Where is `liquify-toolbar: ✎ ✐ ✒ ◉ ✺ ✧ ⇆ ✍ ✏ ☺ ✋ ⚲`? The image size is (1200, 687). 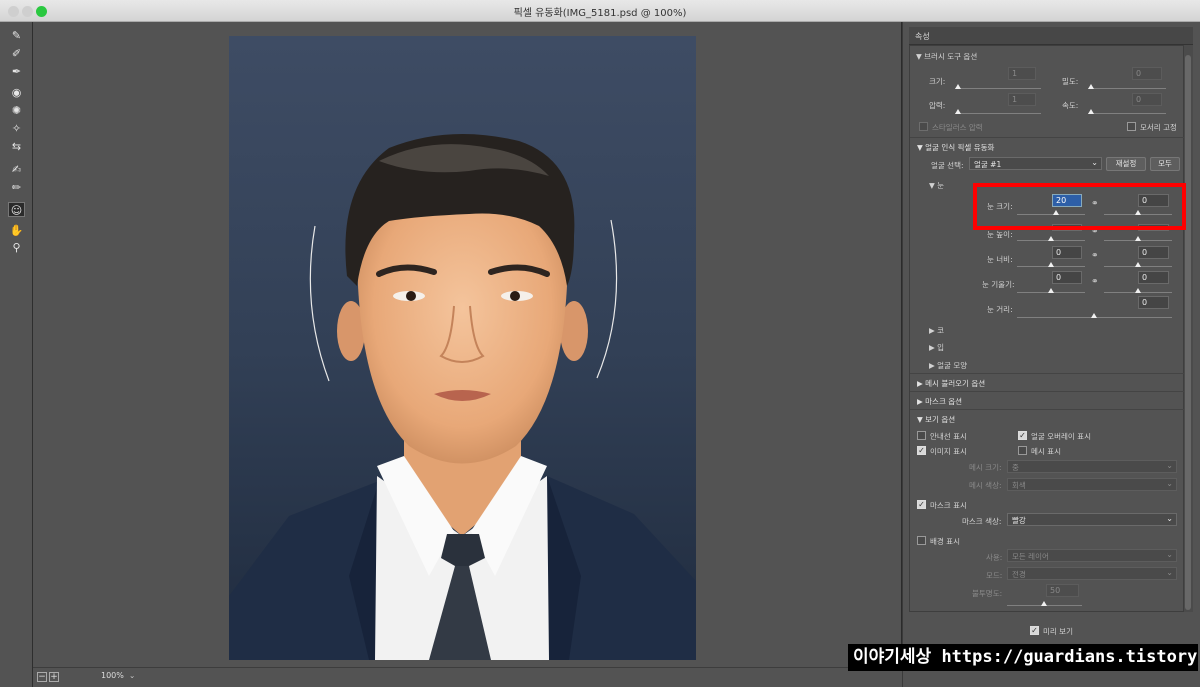
liquify-toolbar: ✎ ✐ ✒ ◉ ✺ ✧ ⇆ ✍ ✏ ☺ ✋ ⚲ is located at coordinates (16, 354).